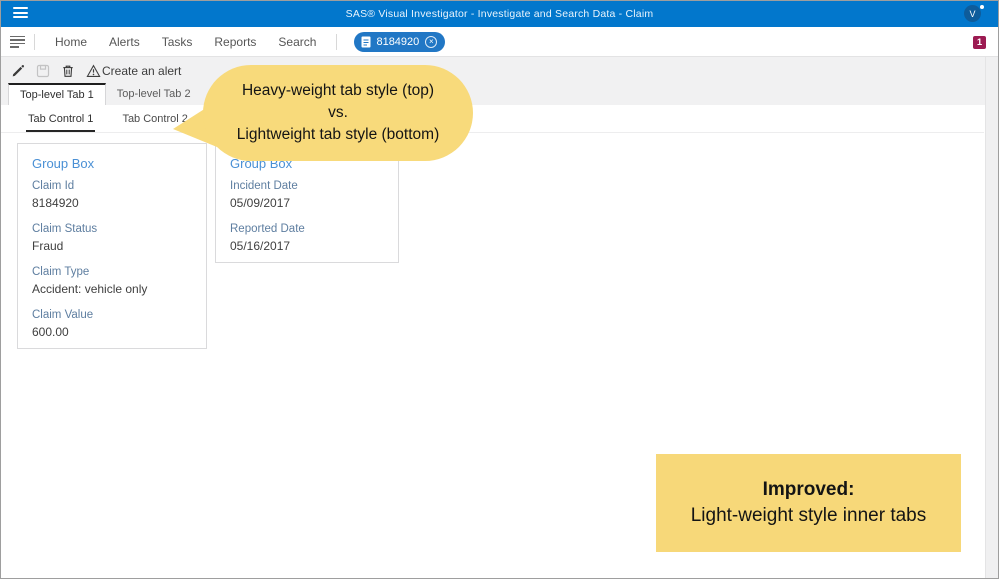 This screenshot has height=579, width=999. What do you see at coordinates (57, 94) in the screenshot?
I see `top-level-tab-1: Top-level Tab 1` at bounding box center [57, 94].